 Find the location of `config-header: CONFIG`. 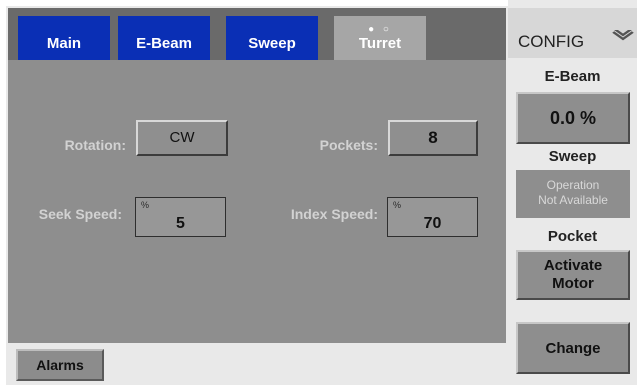

config-header: CONFIG is located at coordinates (572, 33).